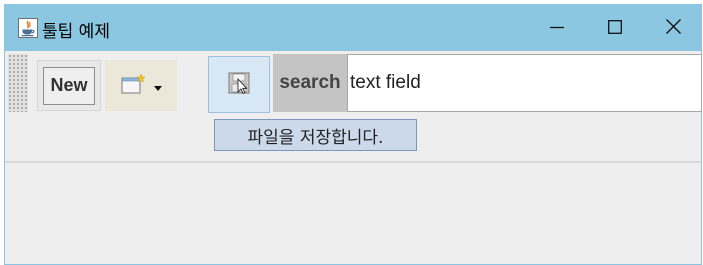  Describe the element at coordinates (158, 85) in the screenshot. I see `chevron-down-icon` at that location.